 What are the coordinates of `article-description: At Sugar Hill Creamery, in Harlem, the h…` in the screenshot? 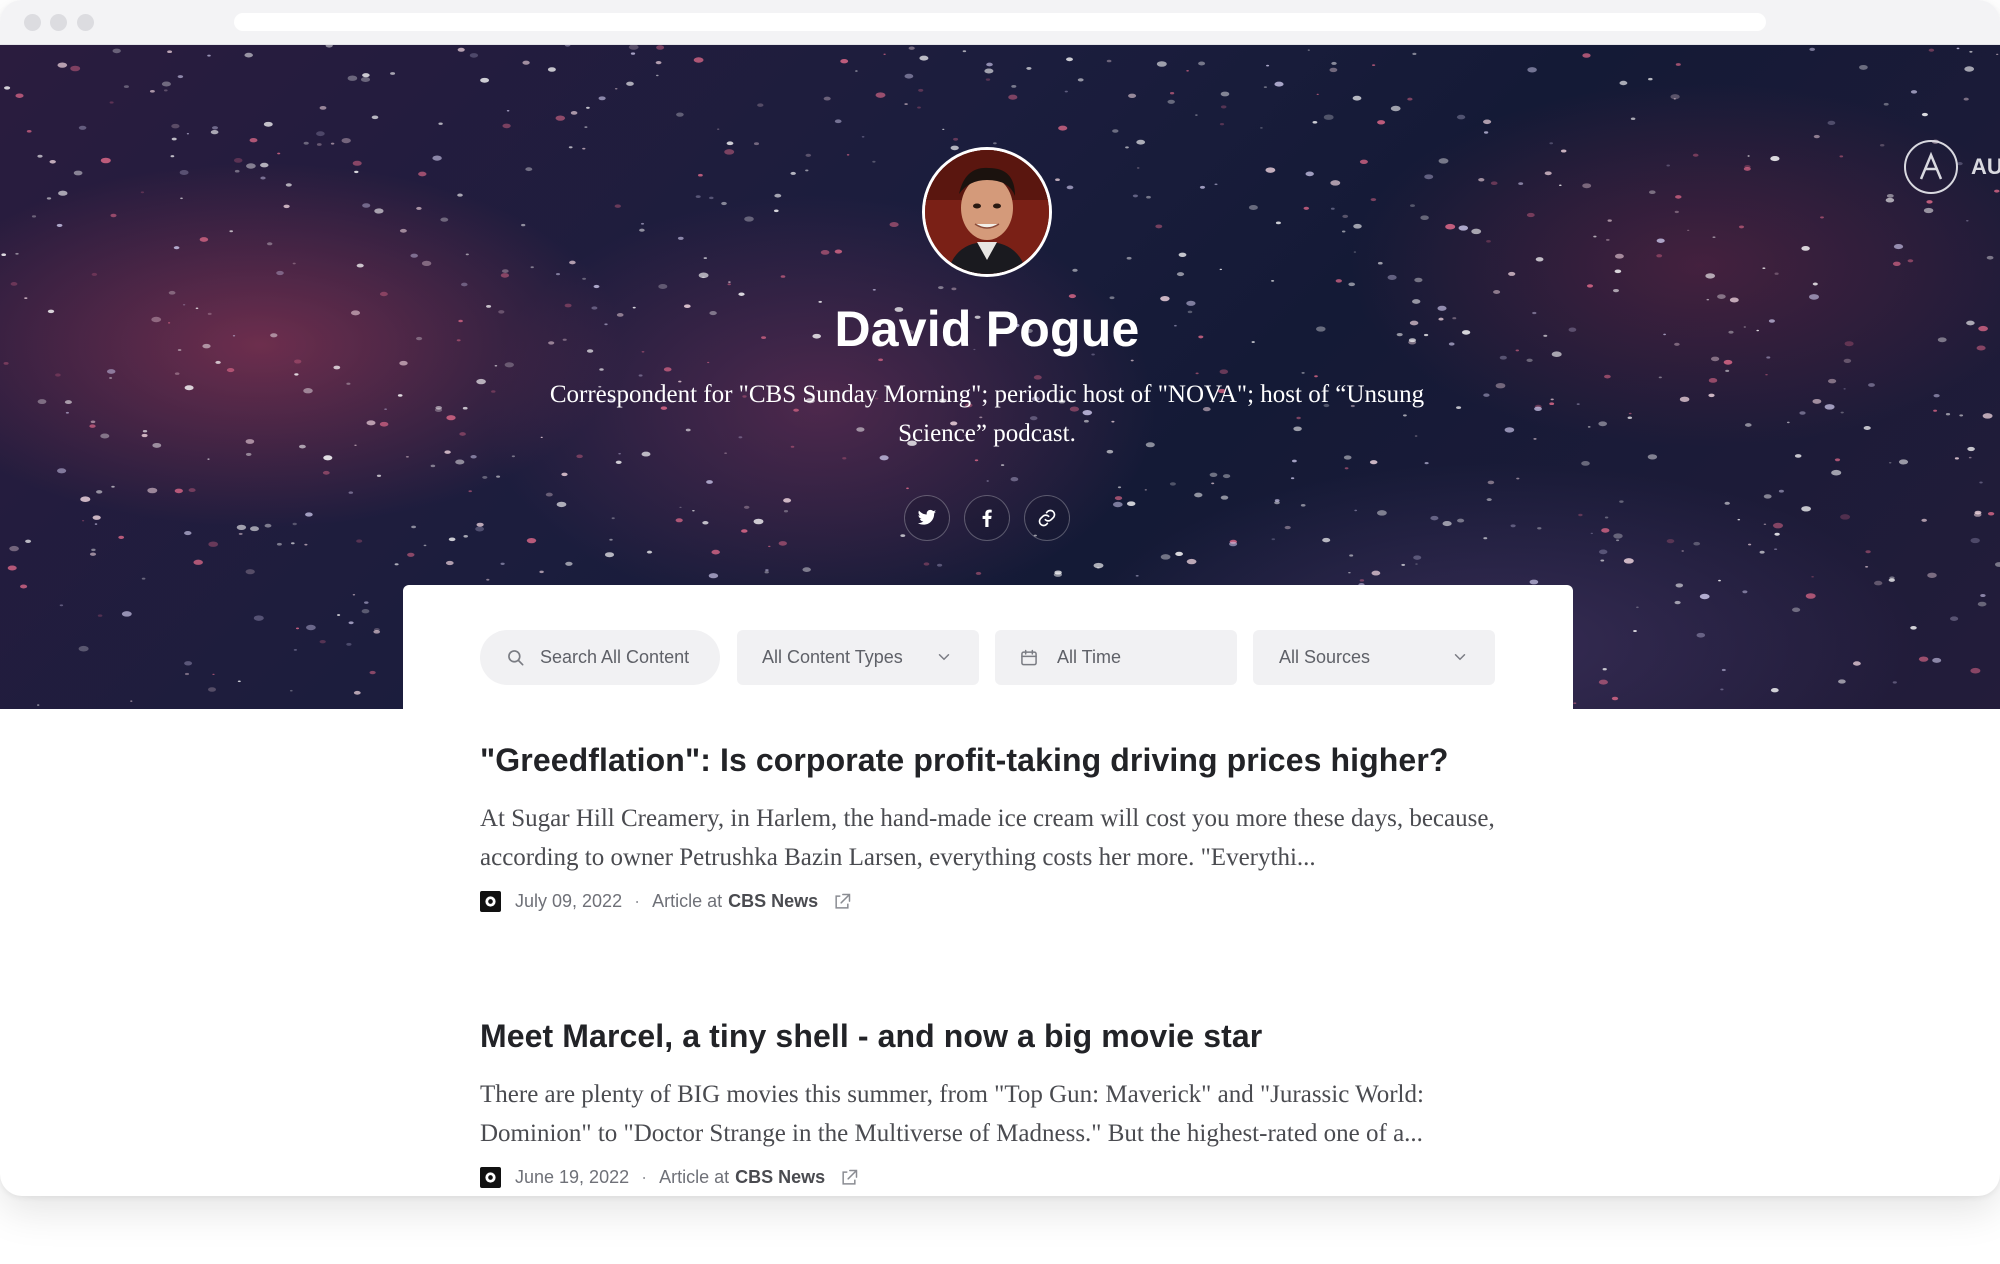 It's located at (987, 838).